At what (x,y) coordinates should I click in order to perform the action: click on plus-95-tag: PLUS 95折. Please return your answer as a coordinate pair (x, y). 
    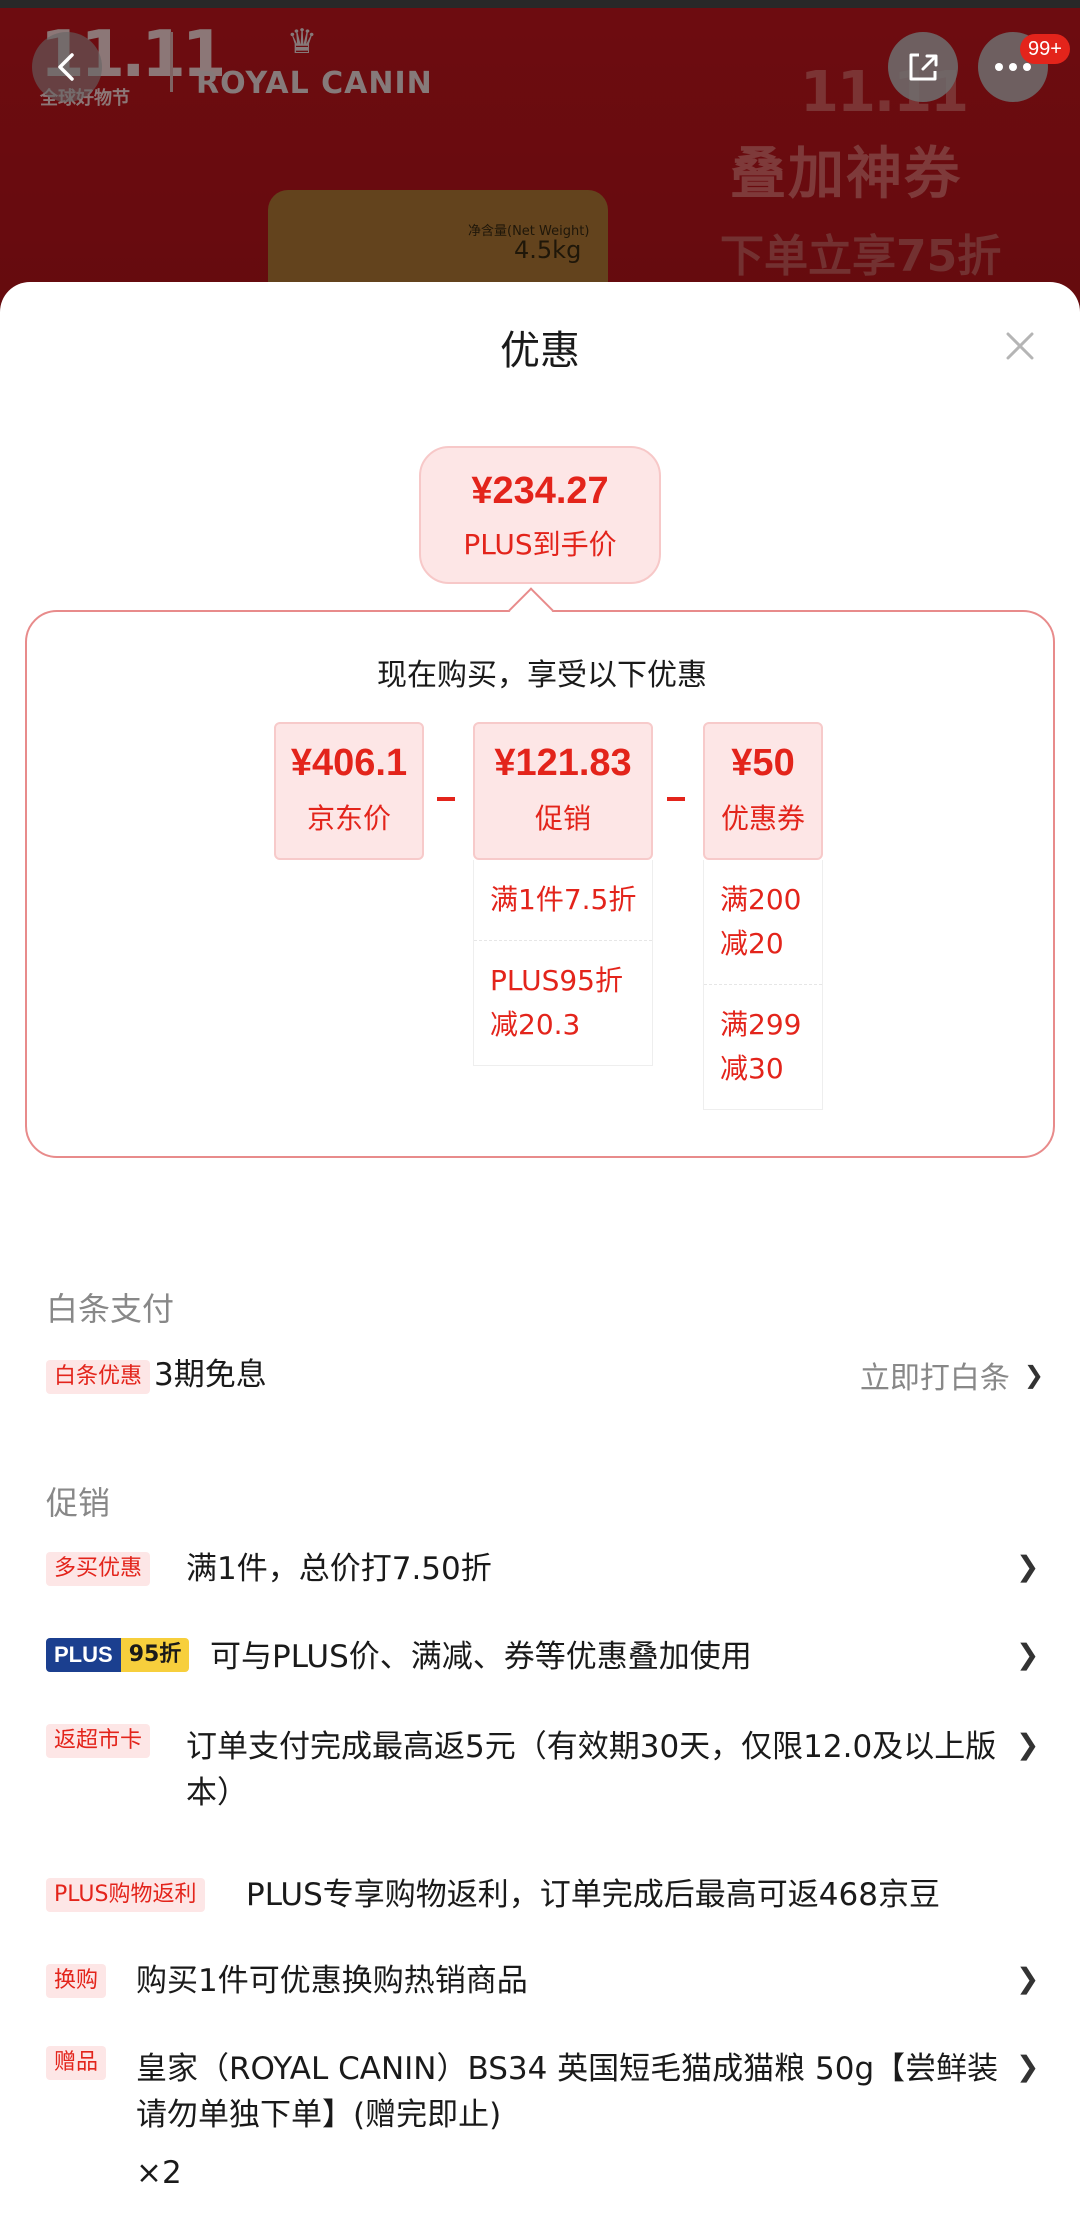
    Looking at the image, I should click on (118, 1655).